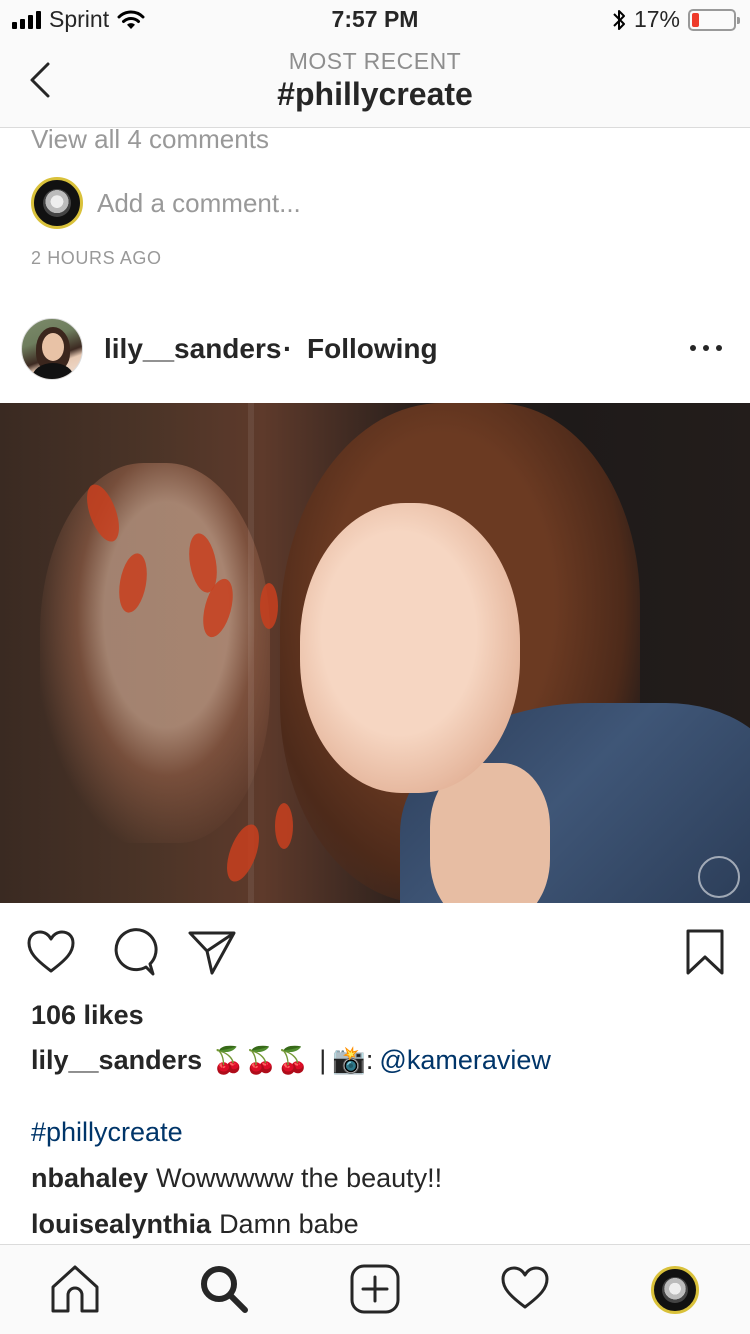 The height and width of the screenshot is (1334, 750). I want to click on search-icon, so click(224, 1289).